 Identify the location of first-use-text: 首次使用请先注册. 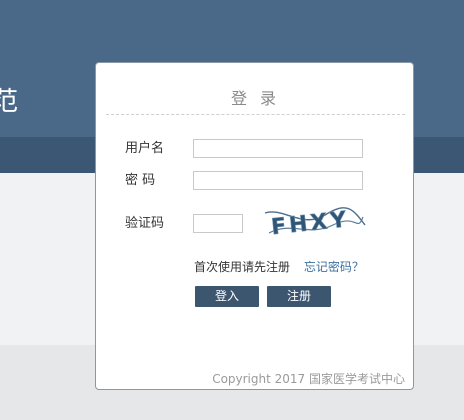
(242, 267).